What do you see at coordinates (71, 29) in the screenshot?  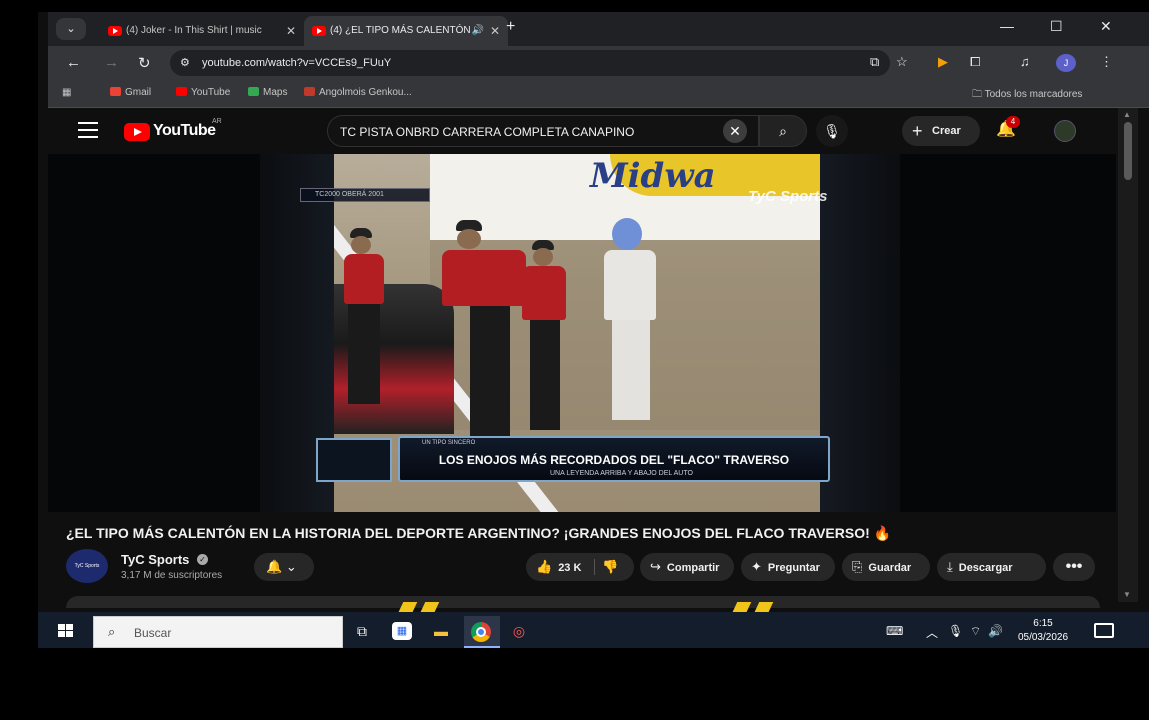 I see `tab-search-button: ⌄` at bounding box center [71, 29].